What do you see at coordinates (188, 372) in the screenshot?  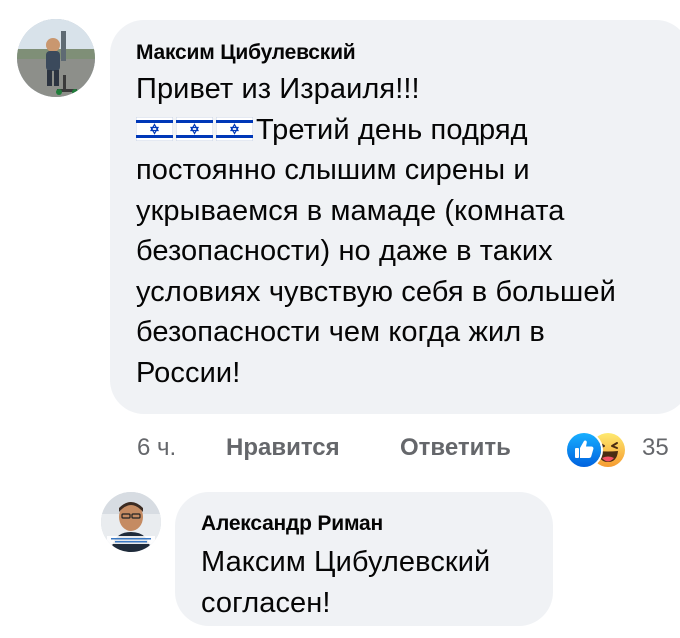 I see `comment-text-line: России!` at bounding box center [188, 372].